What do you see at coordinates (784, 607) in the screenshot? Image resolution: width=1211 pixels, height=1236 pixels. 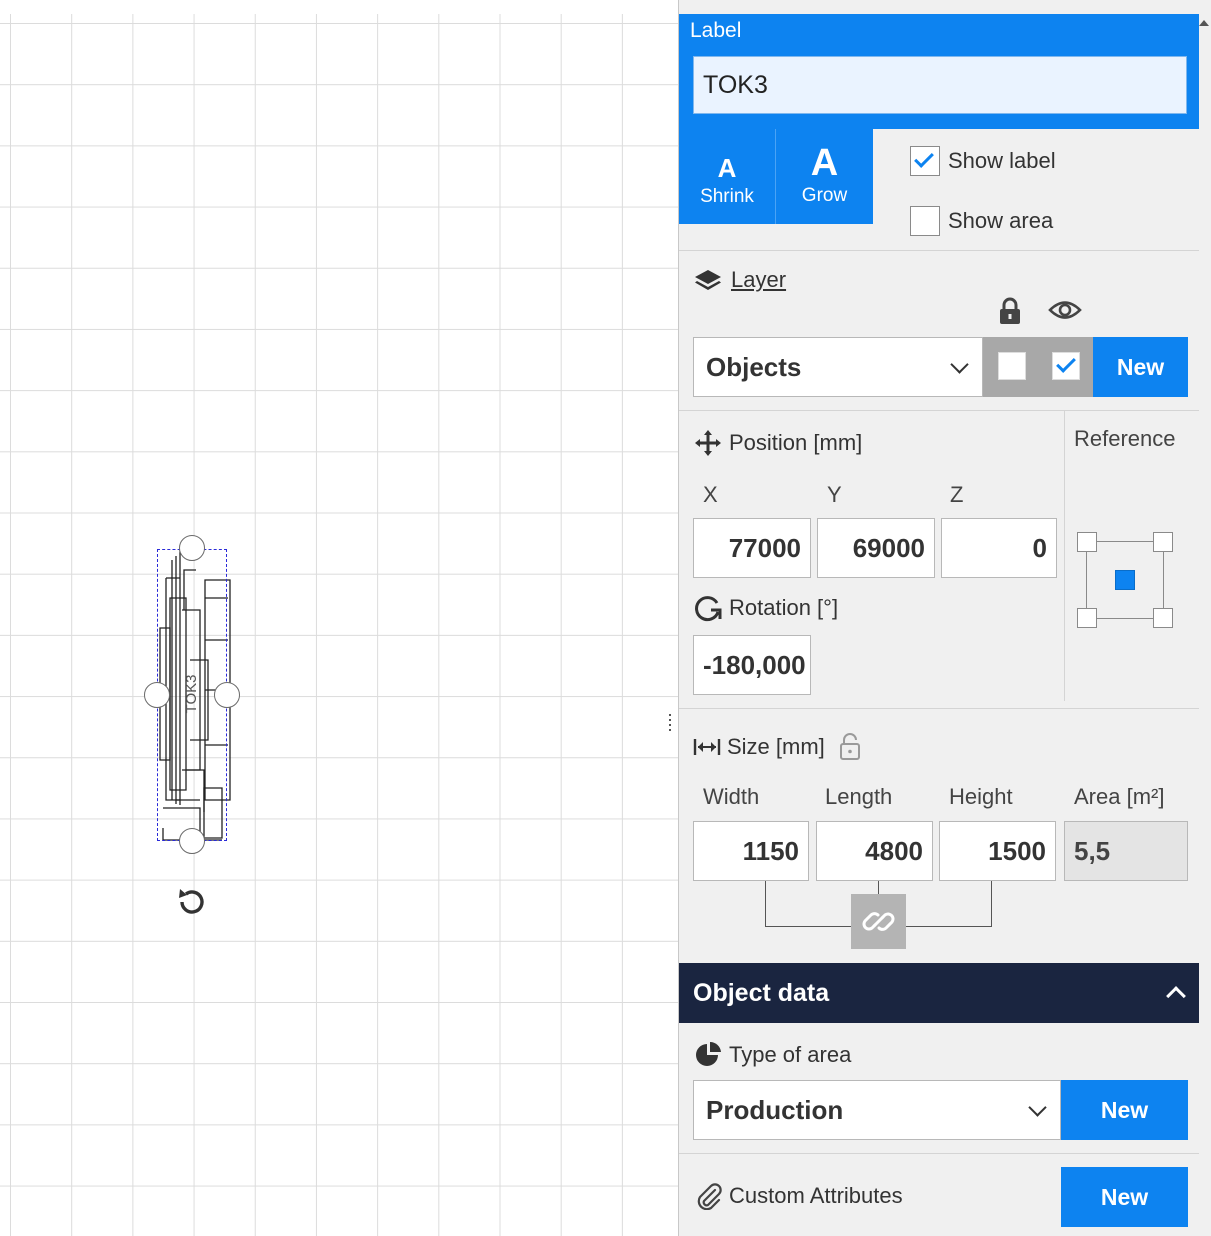 I see `rotation-title-text: Rotation [°]` at bounding box center [784, 607].